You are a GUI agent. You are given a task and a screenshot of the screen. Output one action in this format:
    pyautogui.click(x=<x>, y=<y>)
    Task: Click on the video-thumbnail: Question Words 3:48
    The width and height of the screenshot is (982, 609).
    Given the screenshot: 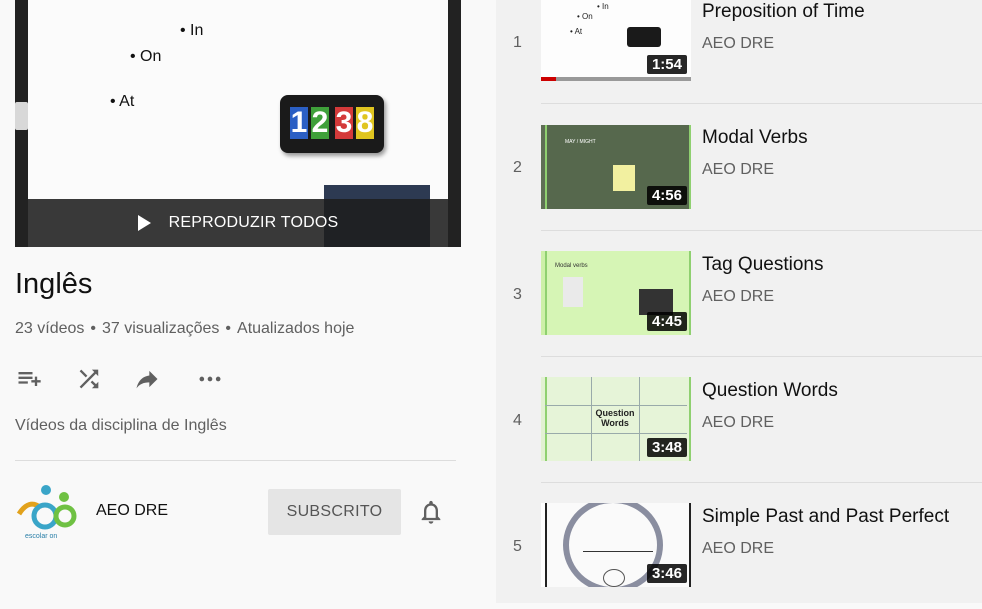 What is the action you would take?
    pyautogui.click(x=616, y=419)
    